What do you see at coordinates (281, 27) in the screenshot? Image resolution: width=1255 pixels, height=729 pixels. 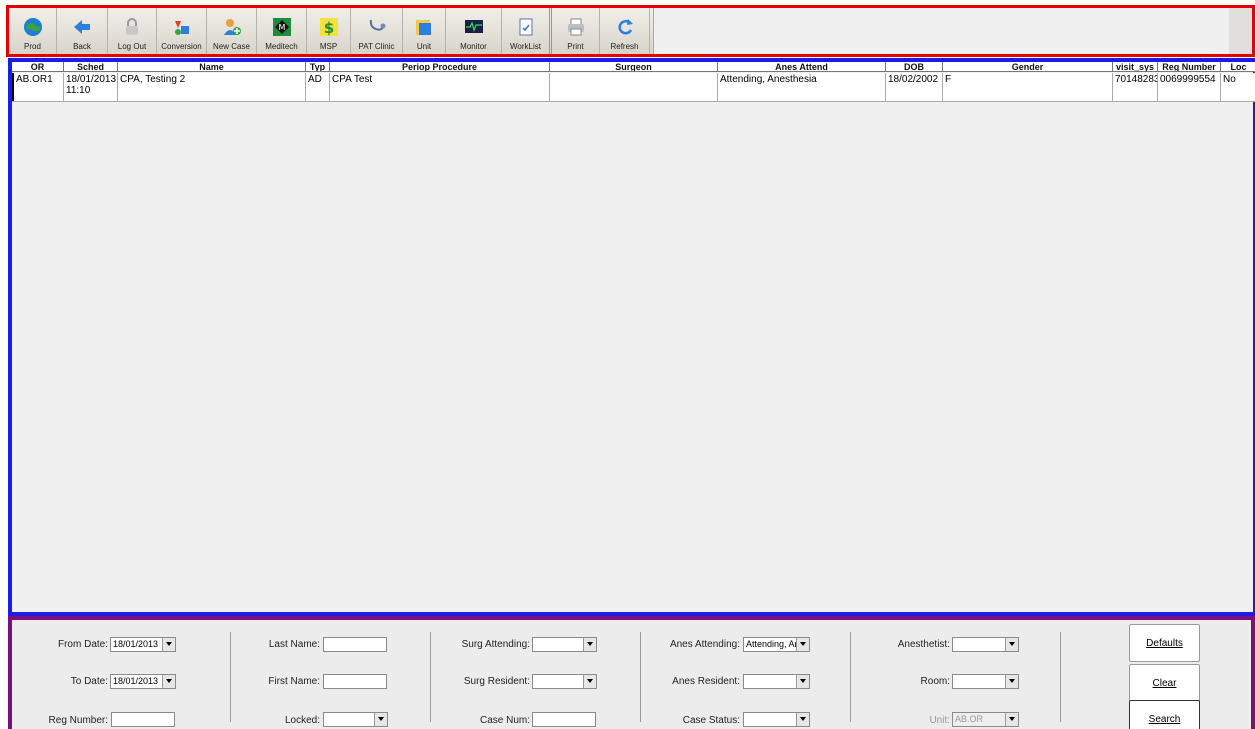 I see `svg-text: M` at bounding box center [281, 27].